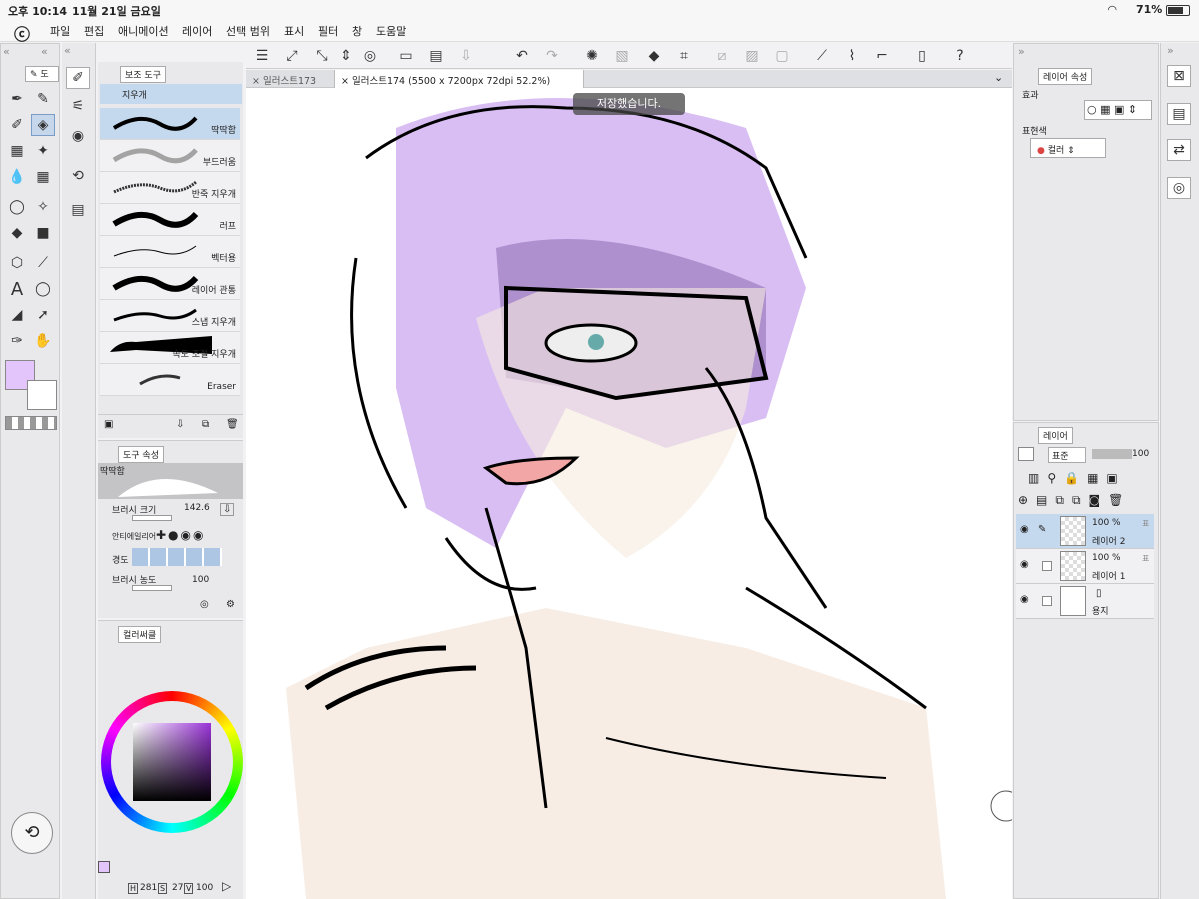 This screenshot has width=1199, height=899. What do you see at coordinates (1026, 454) in the screenshot?
I see `layer-color-toggle` at bounding box center [1026, 454].